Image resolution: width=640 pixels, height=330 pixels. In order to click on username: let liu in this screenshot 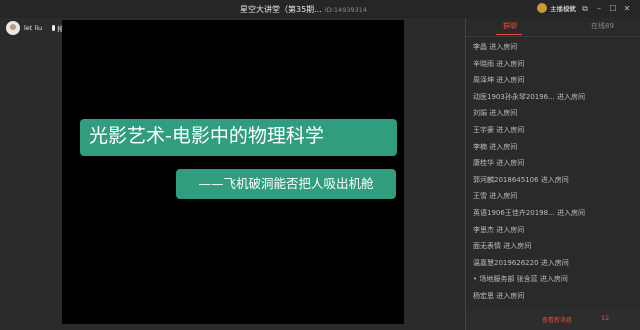, I will do `click(33, 28)`.